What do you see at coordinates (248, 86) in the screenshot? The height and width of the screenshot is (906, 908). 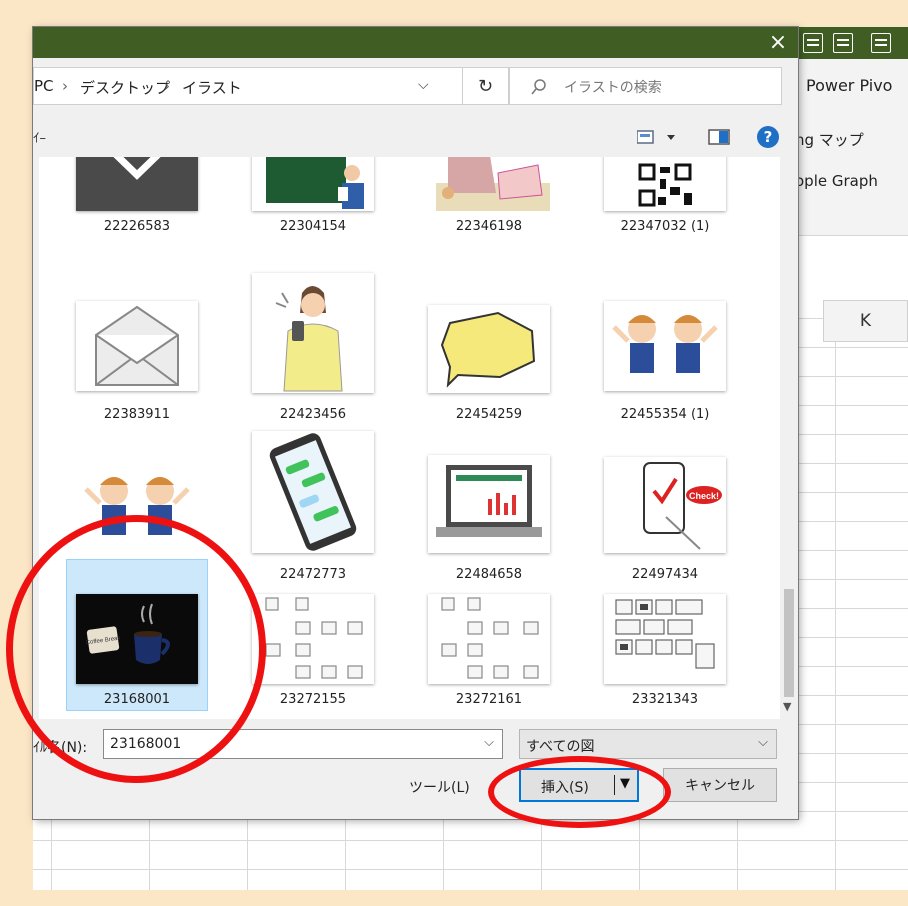 I see `address-bar: PC › デスクトップ › イラスト ⌵` at bounding box center [248, 86].